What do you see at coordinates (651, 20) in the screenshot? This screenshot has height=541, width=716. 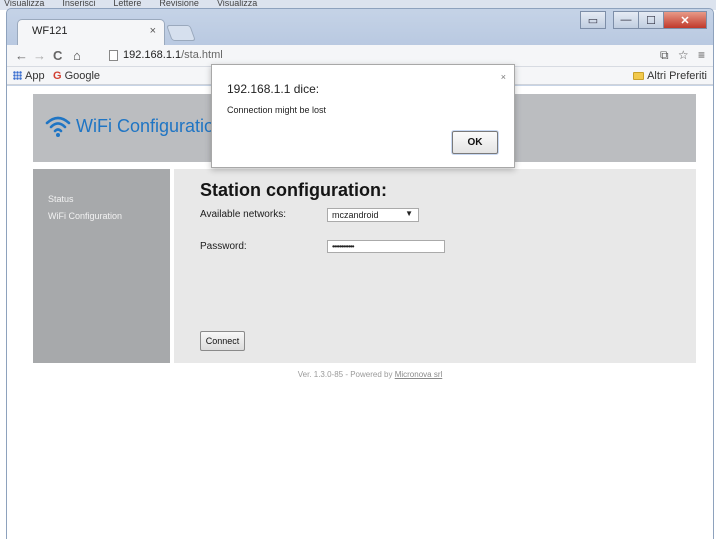 I see `maximize-button: ☐` at bounding box center [651, 20].